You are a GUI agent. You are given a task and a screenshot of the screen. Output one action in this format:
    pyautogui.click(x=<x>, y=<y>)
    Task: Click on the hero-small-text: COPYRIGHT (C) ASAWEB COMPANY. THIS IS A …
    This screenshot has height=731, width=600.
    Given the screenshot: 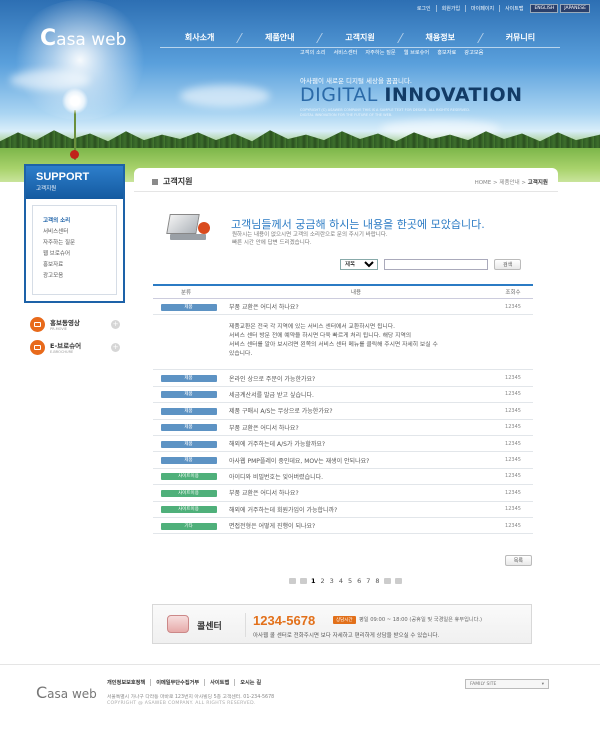 What is the action you would take?
    pyautogui.click(x=385, y=112)
    